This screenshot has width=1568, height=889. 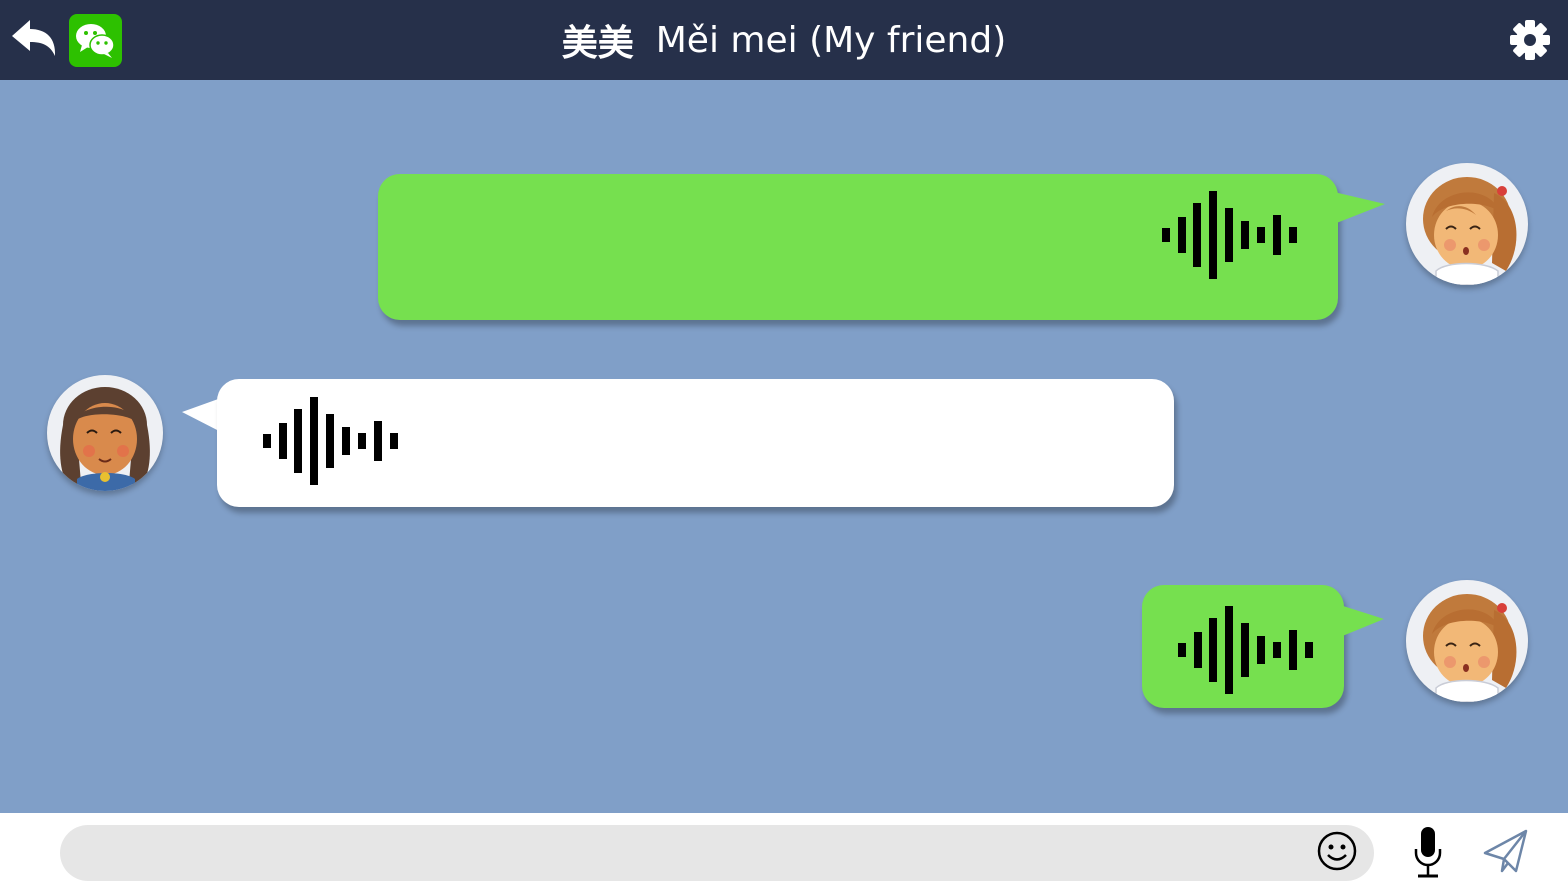 What do you see at coordinates (1428, 853) in the screenshot?
I see `microphone-icon` at bounding box center [1428, 853].